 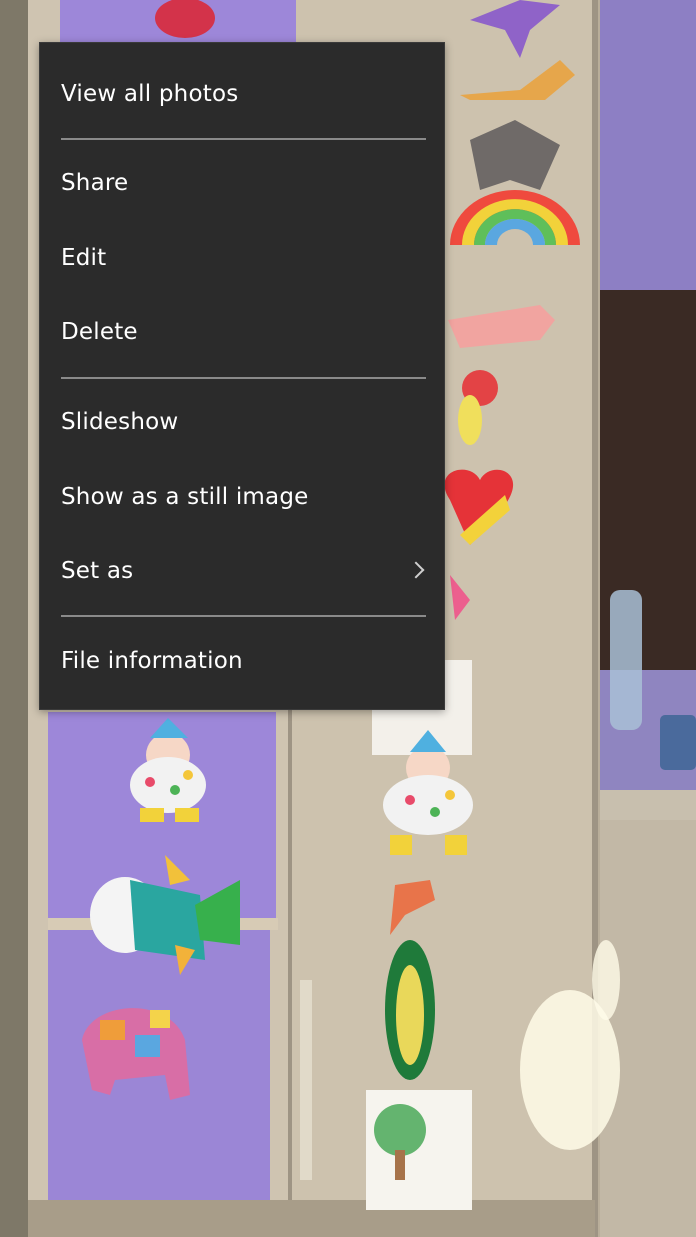 I want to click on menu-item-label: Set as, so click(x=97, y=571).